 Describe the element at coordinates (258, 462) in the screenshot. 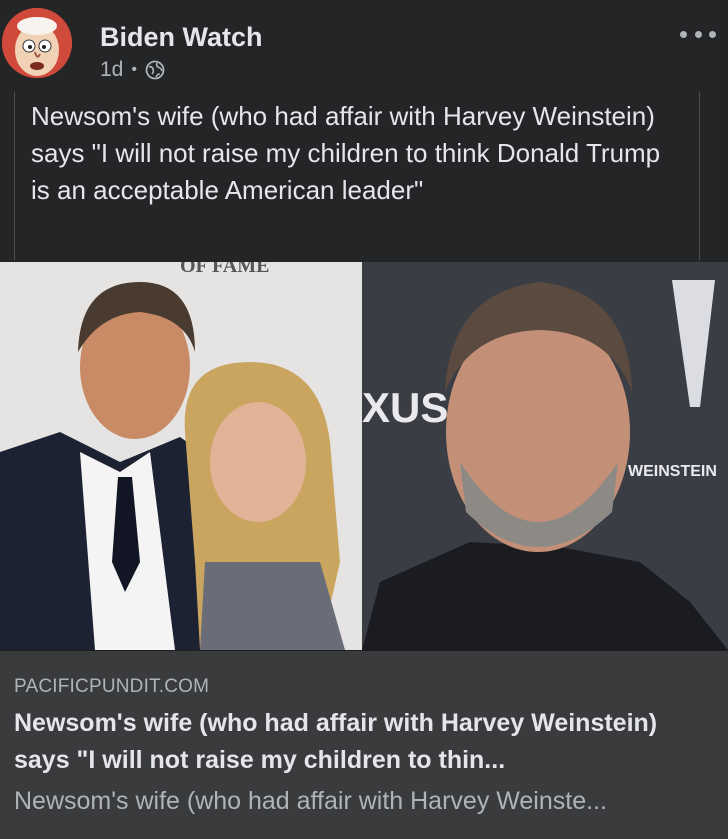

I see `woman-face` at that location.